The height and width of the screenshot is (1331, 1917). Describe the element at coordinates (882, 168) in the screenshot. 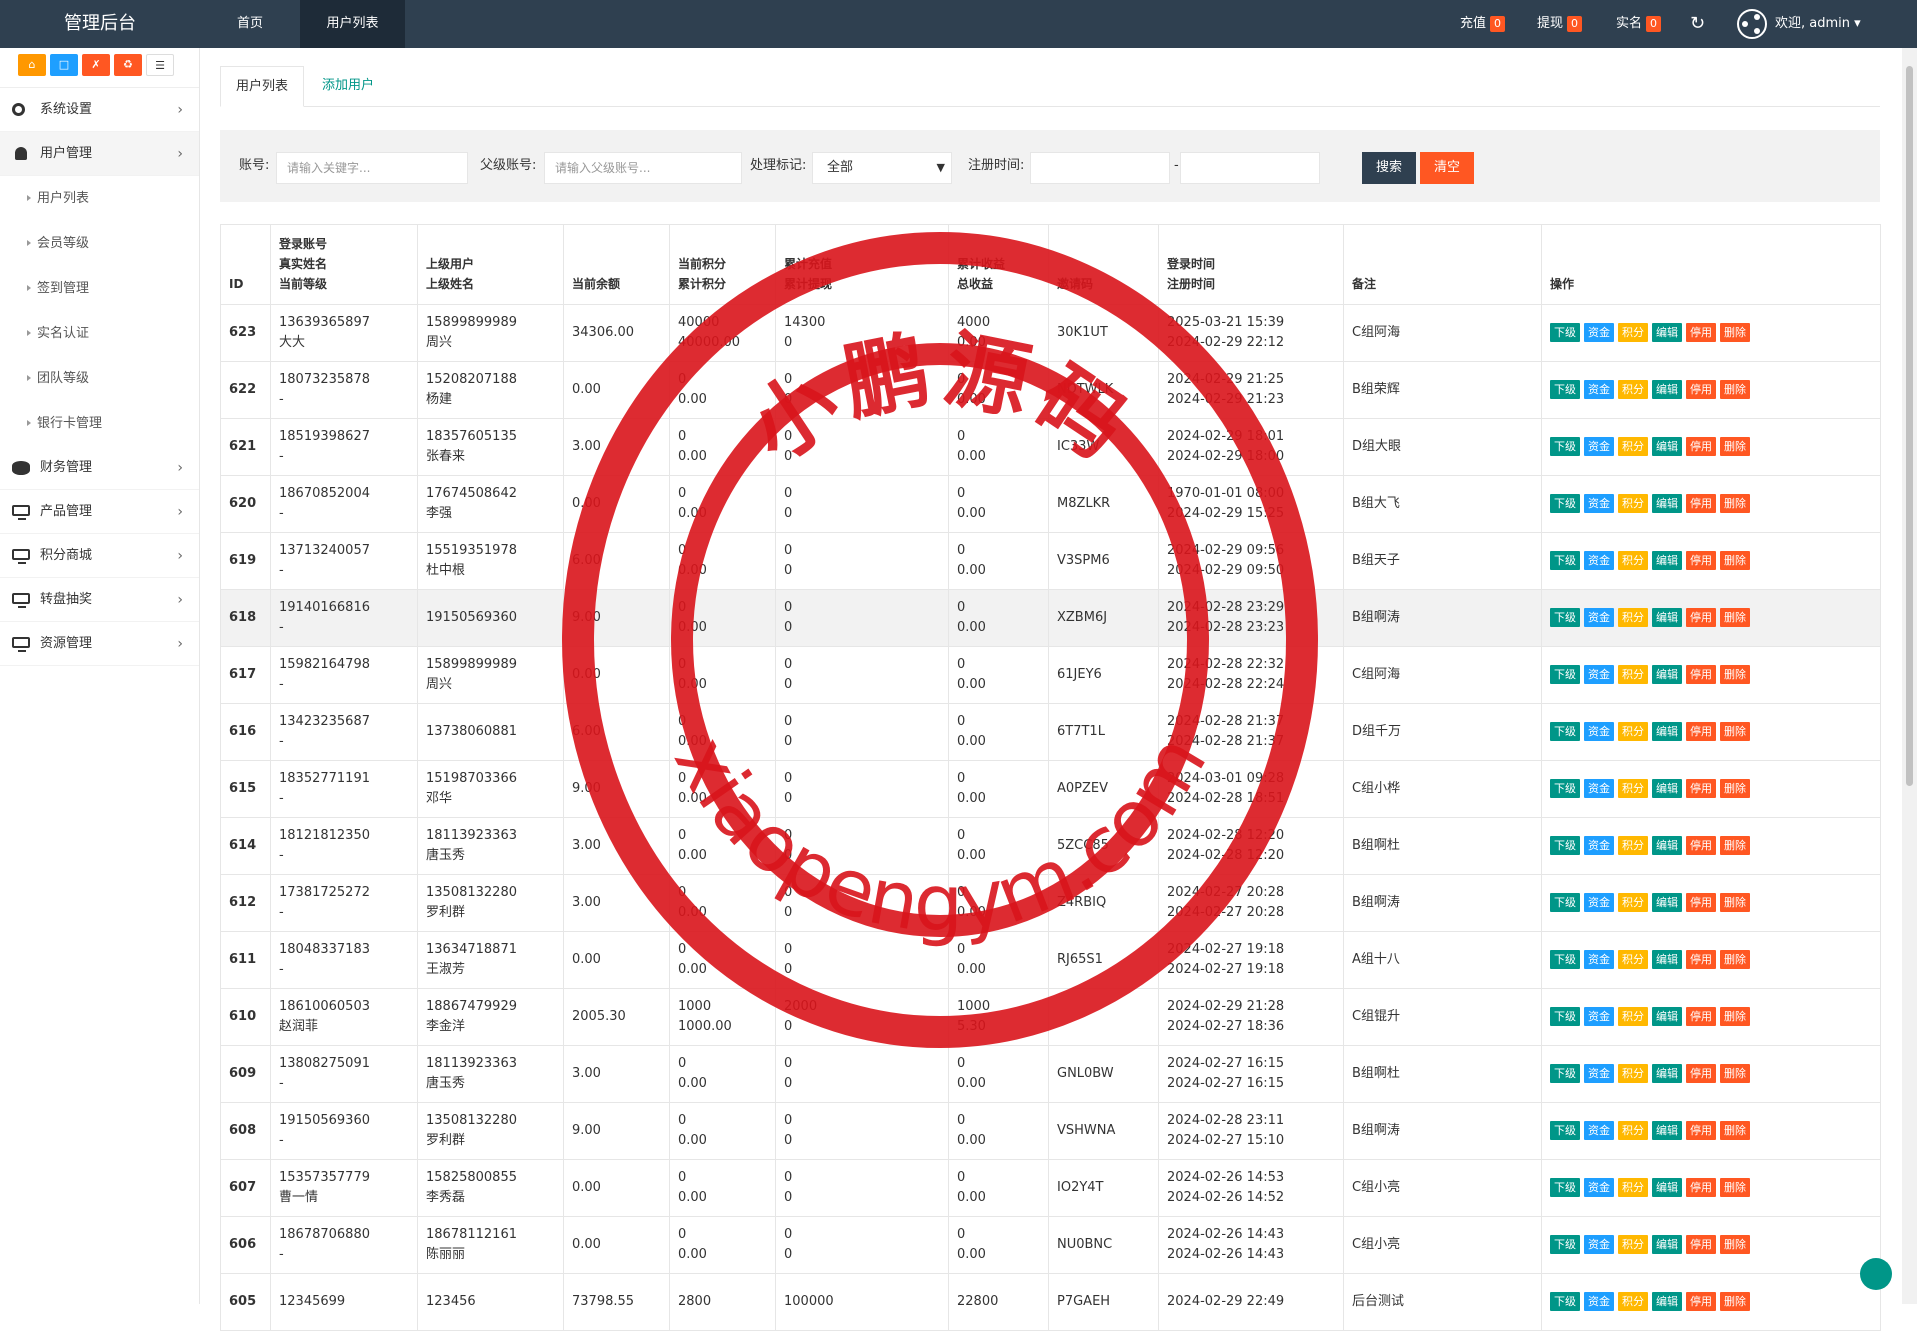

I see `flag-select: 全部 ▼` at that location.